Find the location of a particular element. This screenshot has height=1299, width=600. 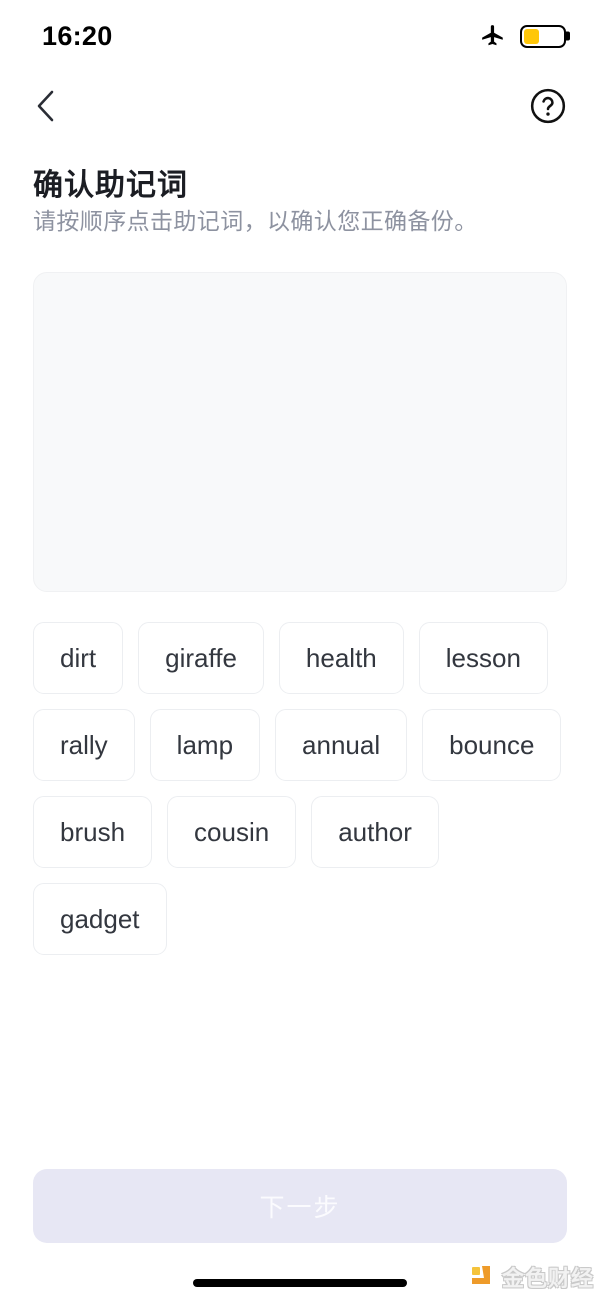

home-indicator is located at coordinates (300, 1283).